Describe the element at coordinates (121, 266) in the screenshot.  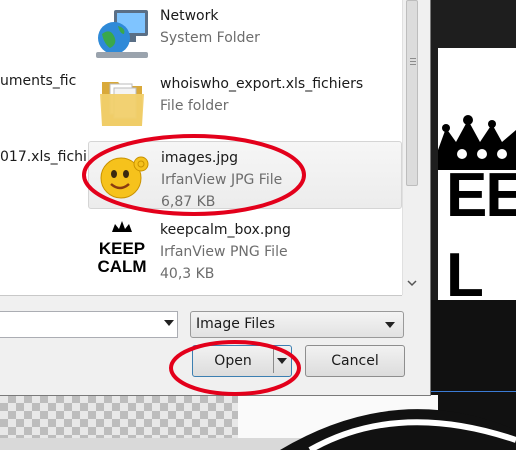
I see `keep-calm-text-line2: CALM` at that location.